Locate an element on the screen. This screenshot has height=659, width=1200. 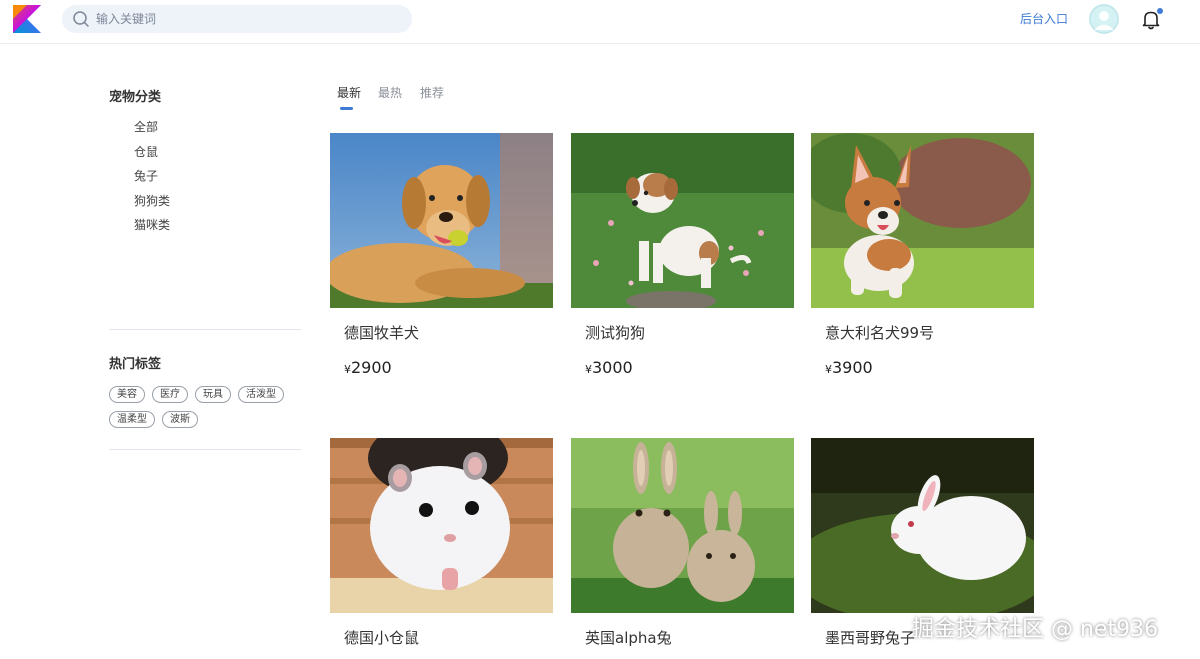
sidebar-divider-bottom is located at coordinates (205, 449).